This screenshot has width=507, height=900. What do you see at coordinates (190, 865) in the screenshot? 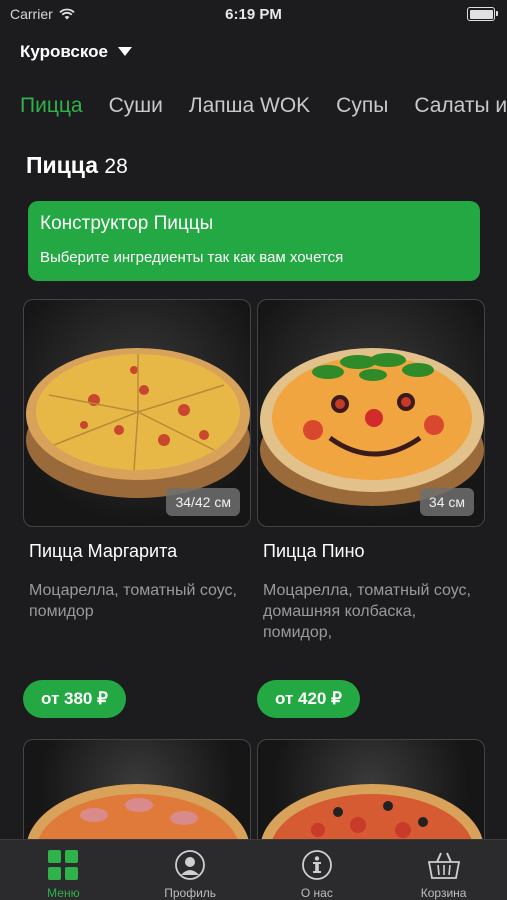
I see `profile-icon` at bounding box center [190, 865].